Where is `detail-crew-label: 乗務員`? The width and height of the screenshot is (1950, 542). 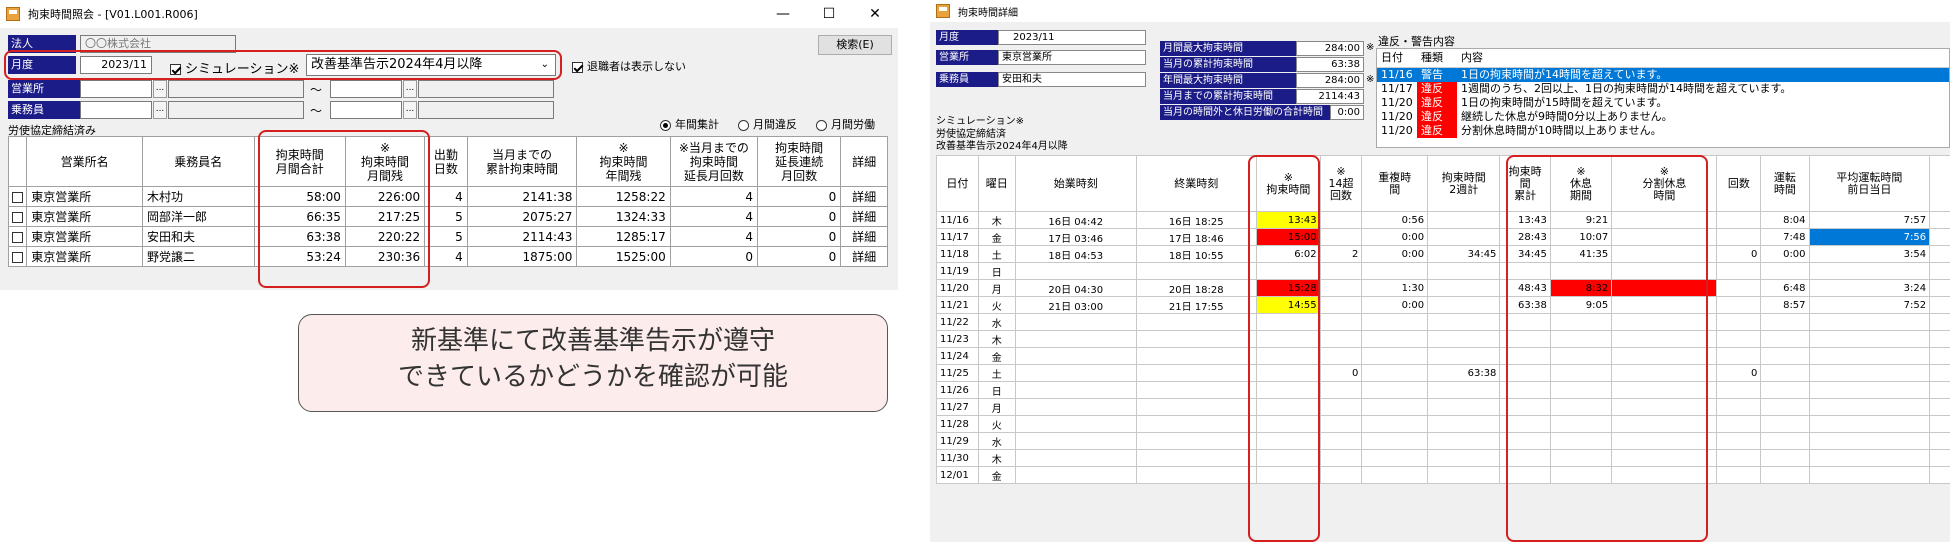 detail-crew-label: 乗務員 is located at coordinates (967, 79).